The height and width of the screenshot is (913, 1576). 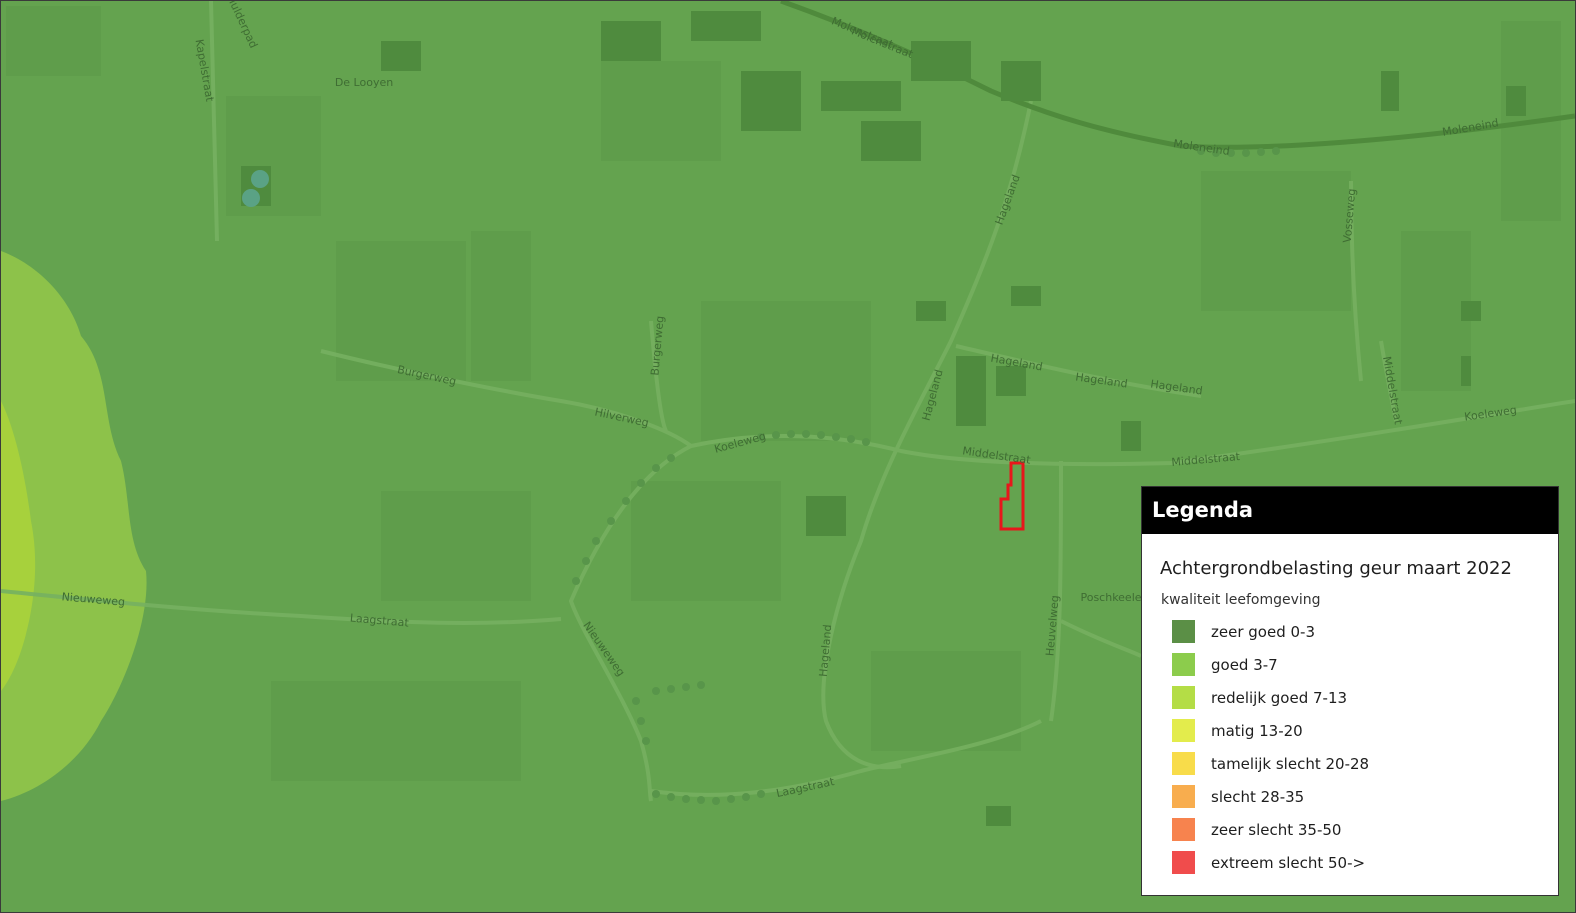 I want to click on road-label: De Looyen, so click(x=364, y=82).